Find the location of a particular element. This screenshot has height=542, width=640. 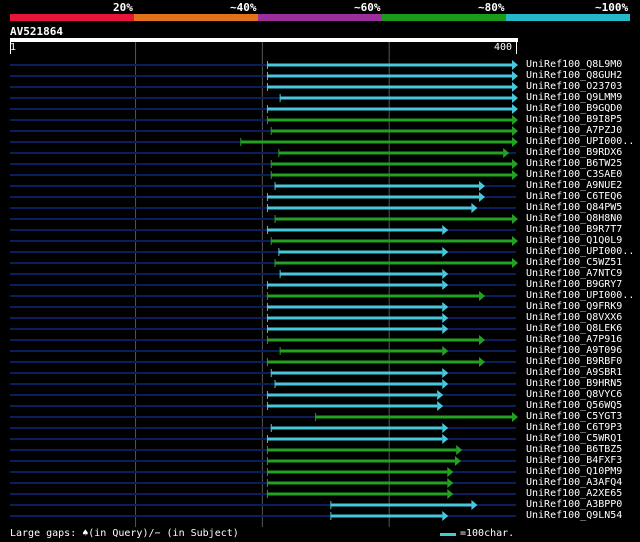

hit-label: UniRef100_B9GRY7 is located at coordinates (574, 284).